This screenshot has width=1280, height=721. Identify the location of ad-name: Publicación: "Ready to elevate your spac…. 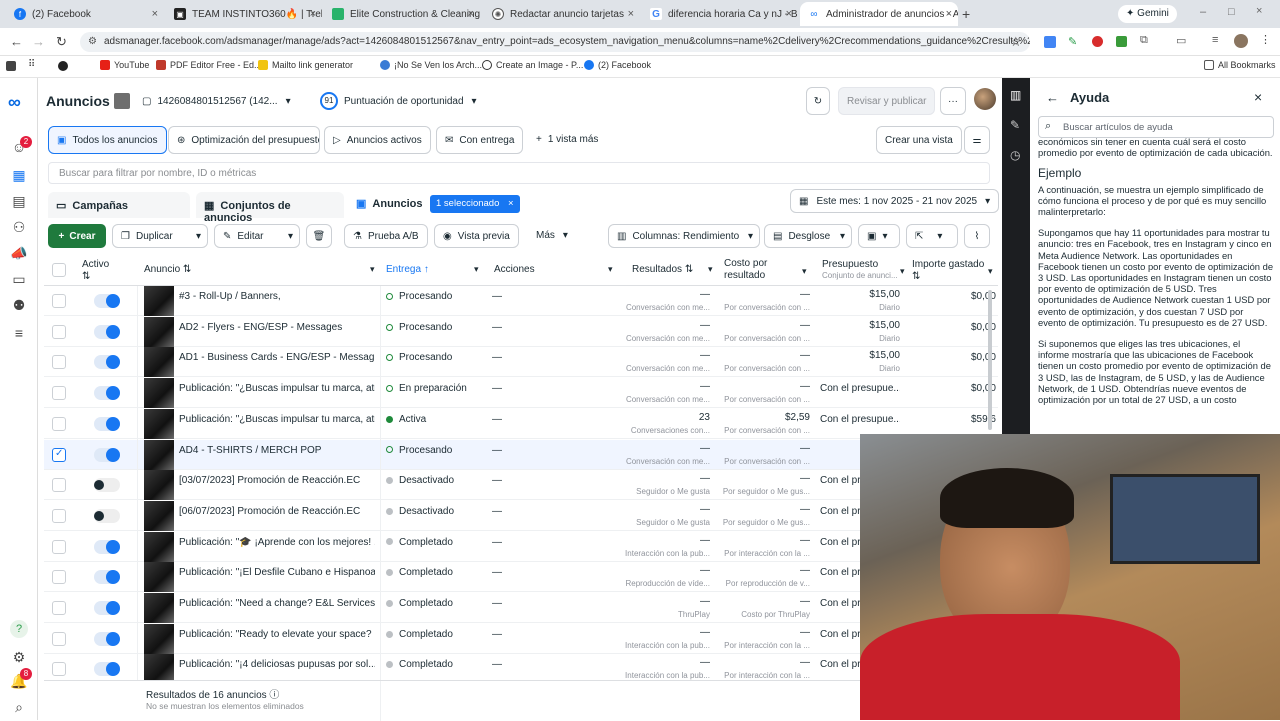
(277, 634).